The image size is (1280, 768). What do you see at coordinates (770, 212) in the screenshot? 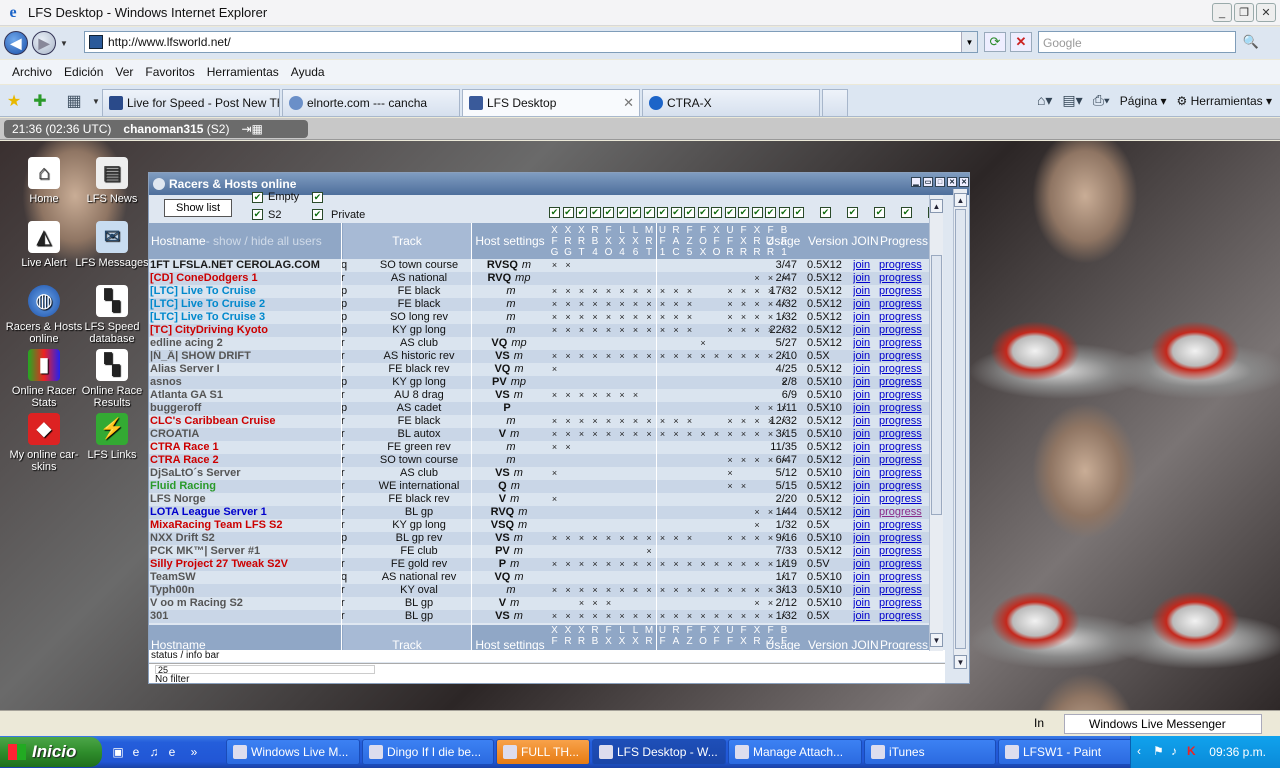
I see `filter-car-fzr-checkbox: ✔` at bounding box center [770, 212].